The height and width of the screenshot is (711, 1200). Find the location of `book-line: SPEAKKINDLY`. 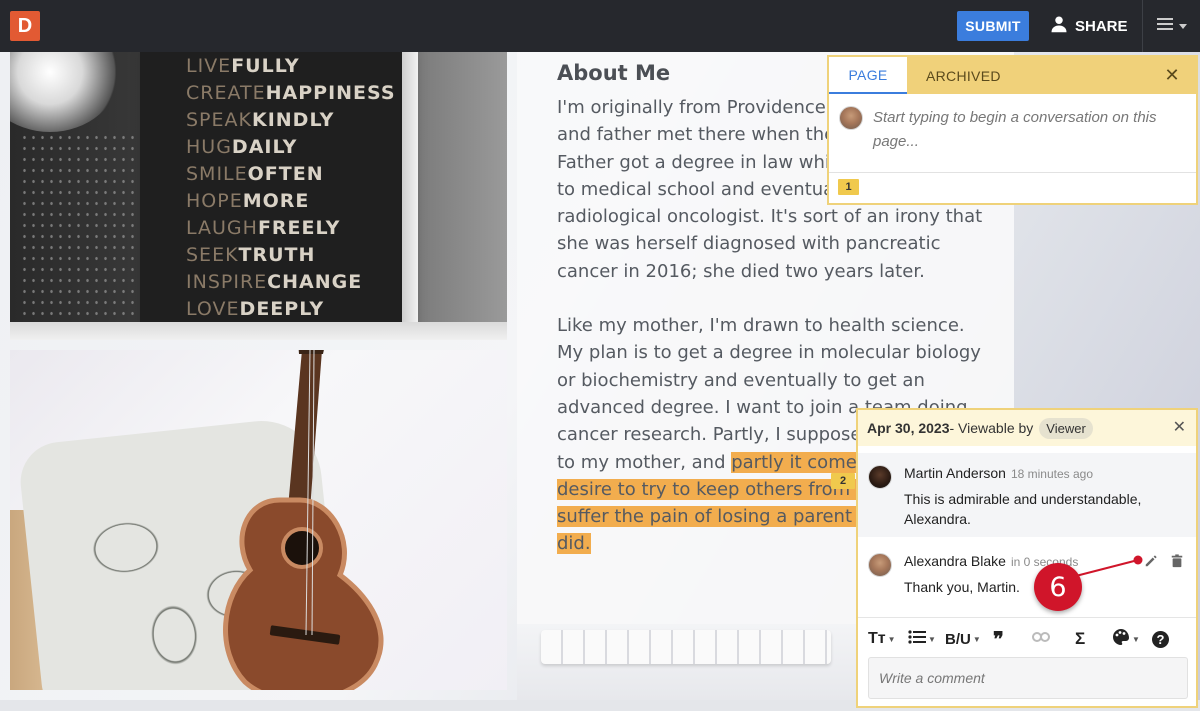

book-line: SPEAKKINDLY is located at coordinates (260, 120).